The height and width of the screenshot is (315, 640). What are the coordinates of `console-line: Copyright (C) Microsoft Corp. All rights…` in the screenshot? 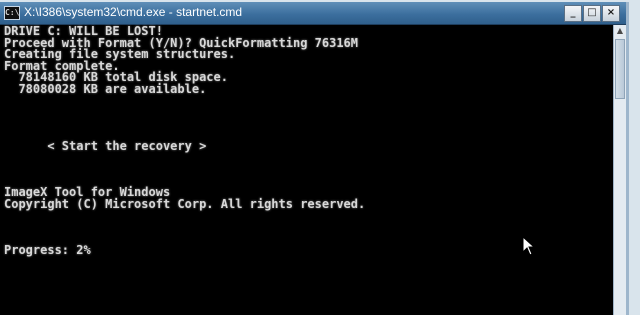 It's located at (185, 203).